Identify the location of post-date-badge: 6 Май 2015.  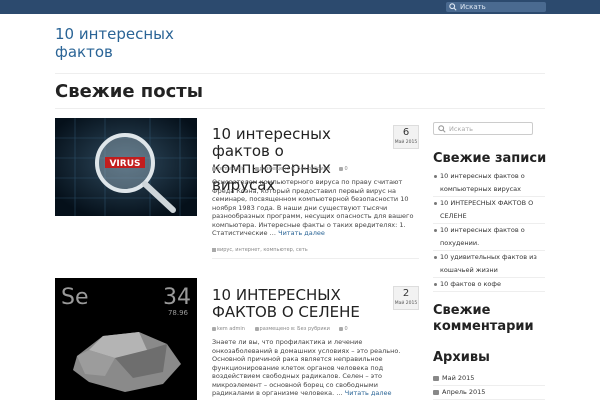
(406, 137).